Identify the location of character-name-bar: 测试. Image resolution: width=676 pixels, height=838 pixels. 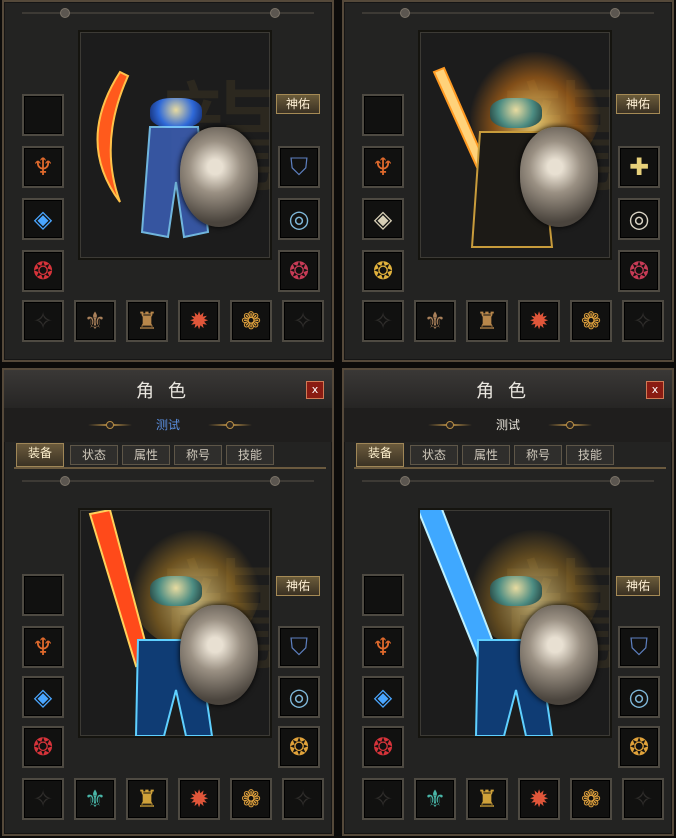
(168, 425).